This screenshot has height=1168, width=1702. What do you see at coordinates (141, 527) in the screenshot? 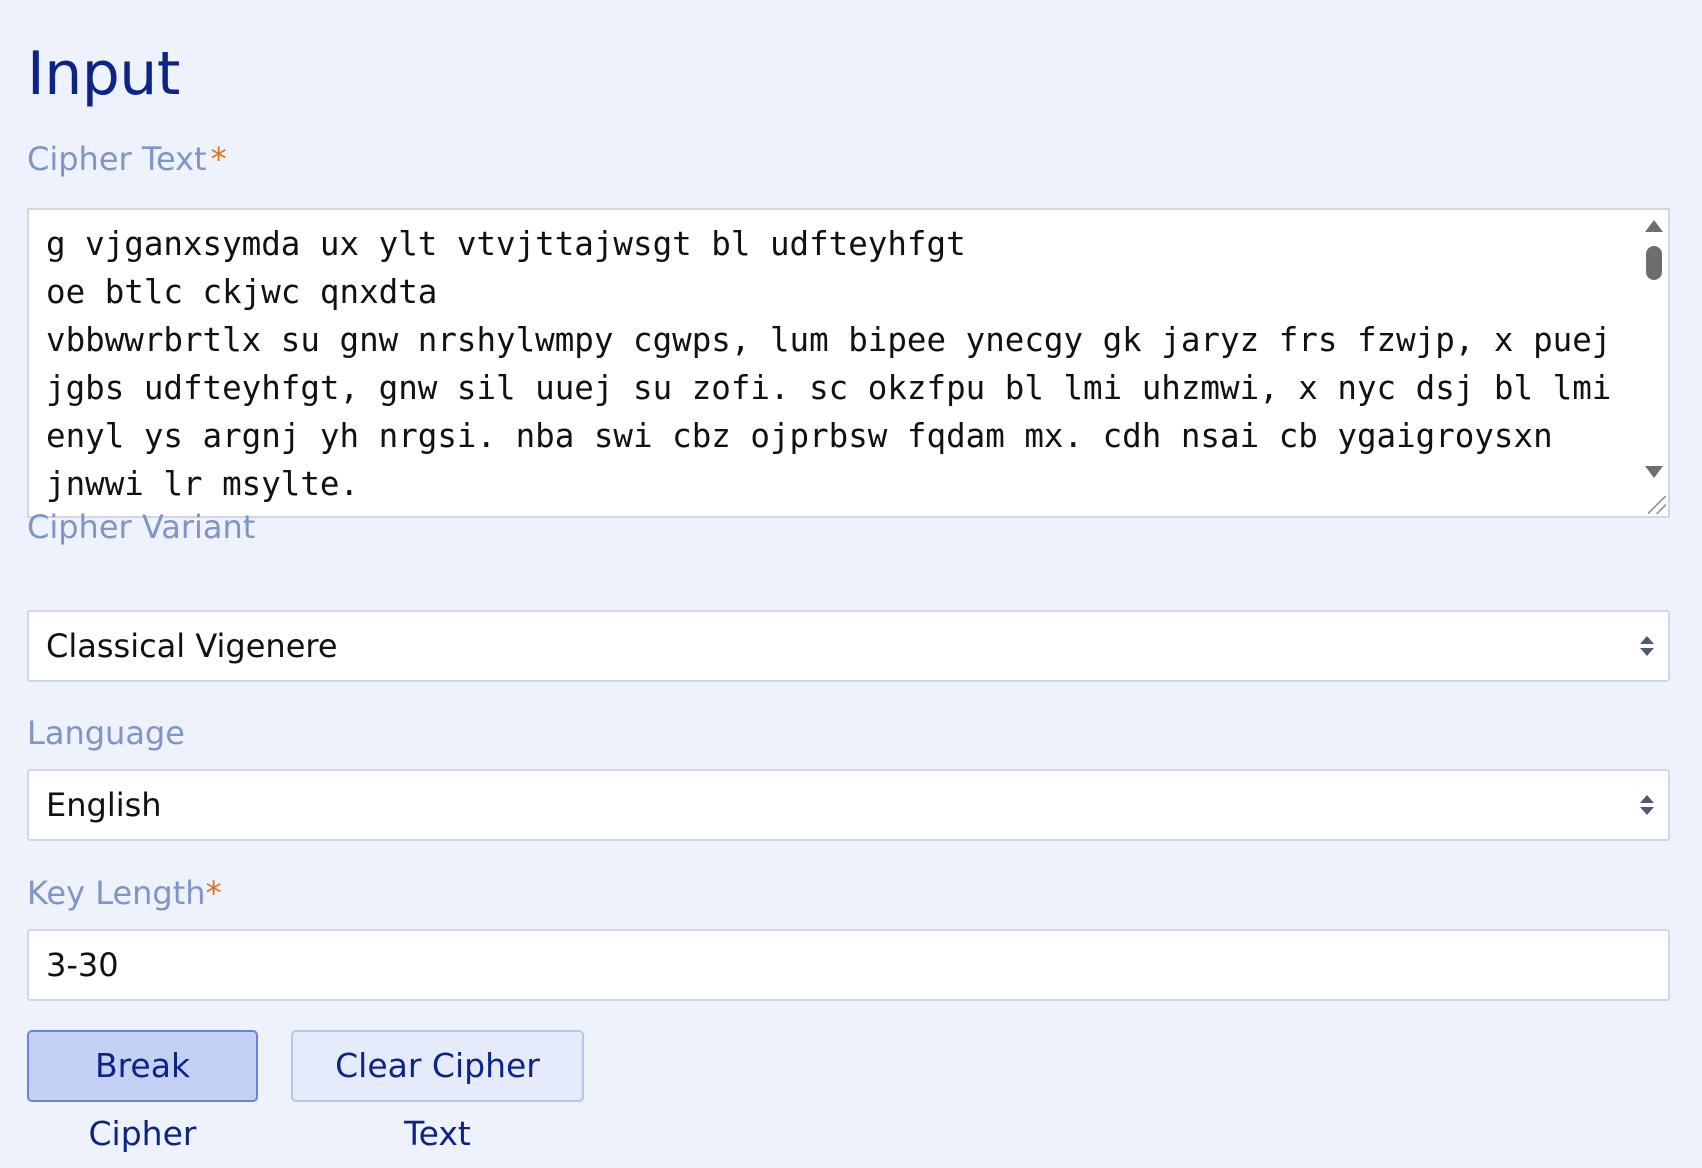
I see `cipher-variant-label: Cipher Variant` at bounding box center [141, 527].